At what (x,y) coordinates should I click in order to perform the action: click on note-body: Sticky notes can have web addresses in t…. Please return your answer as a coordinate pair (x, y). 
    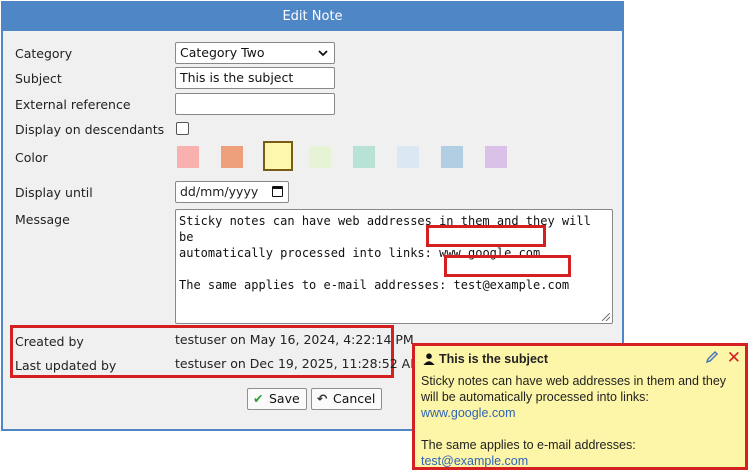
    Looking at the image, I should click on (581, 421).